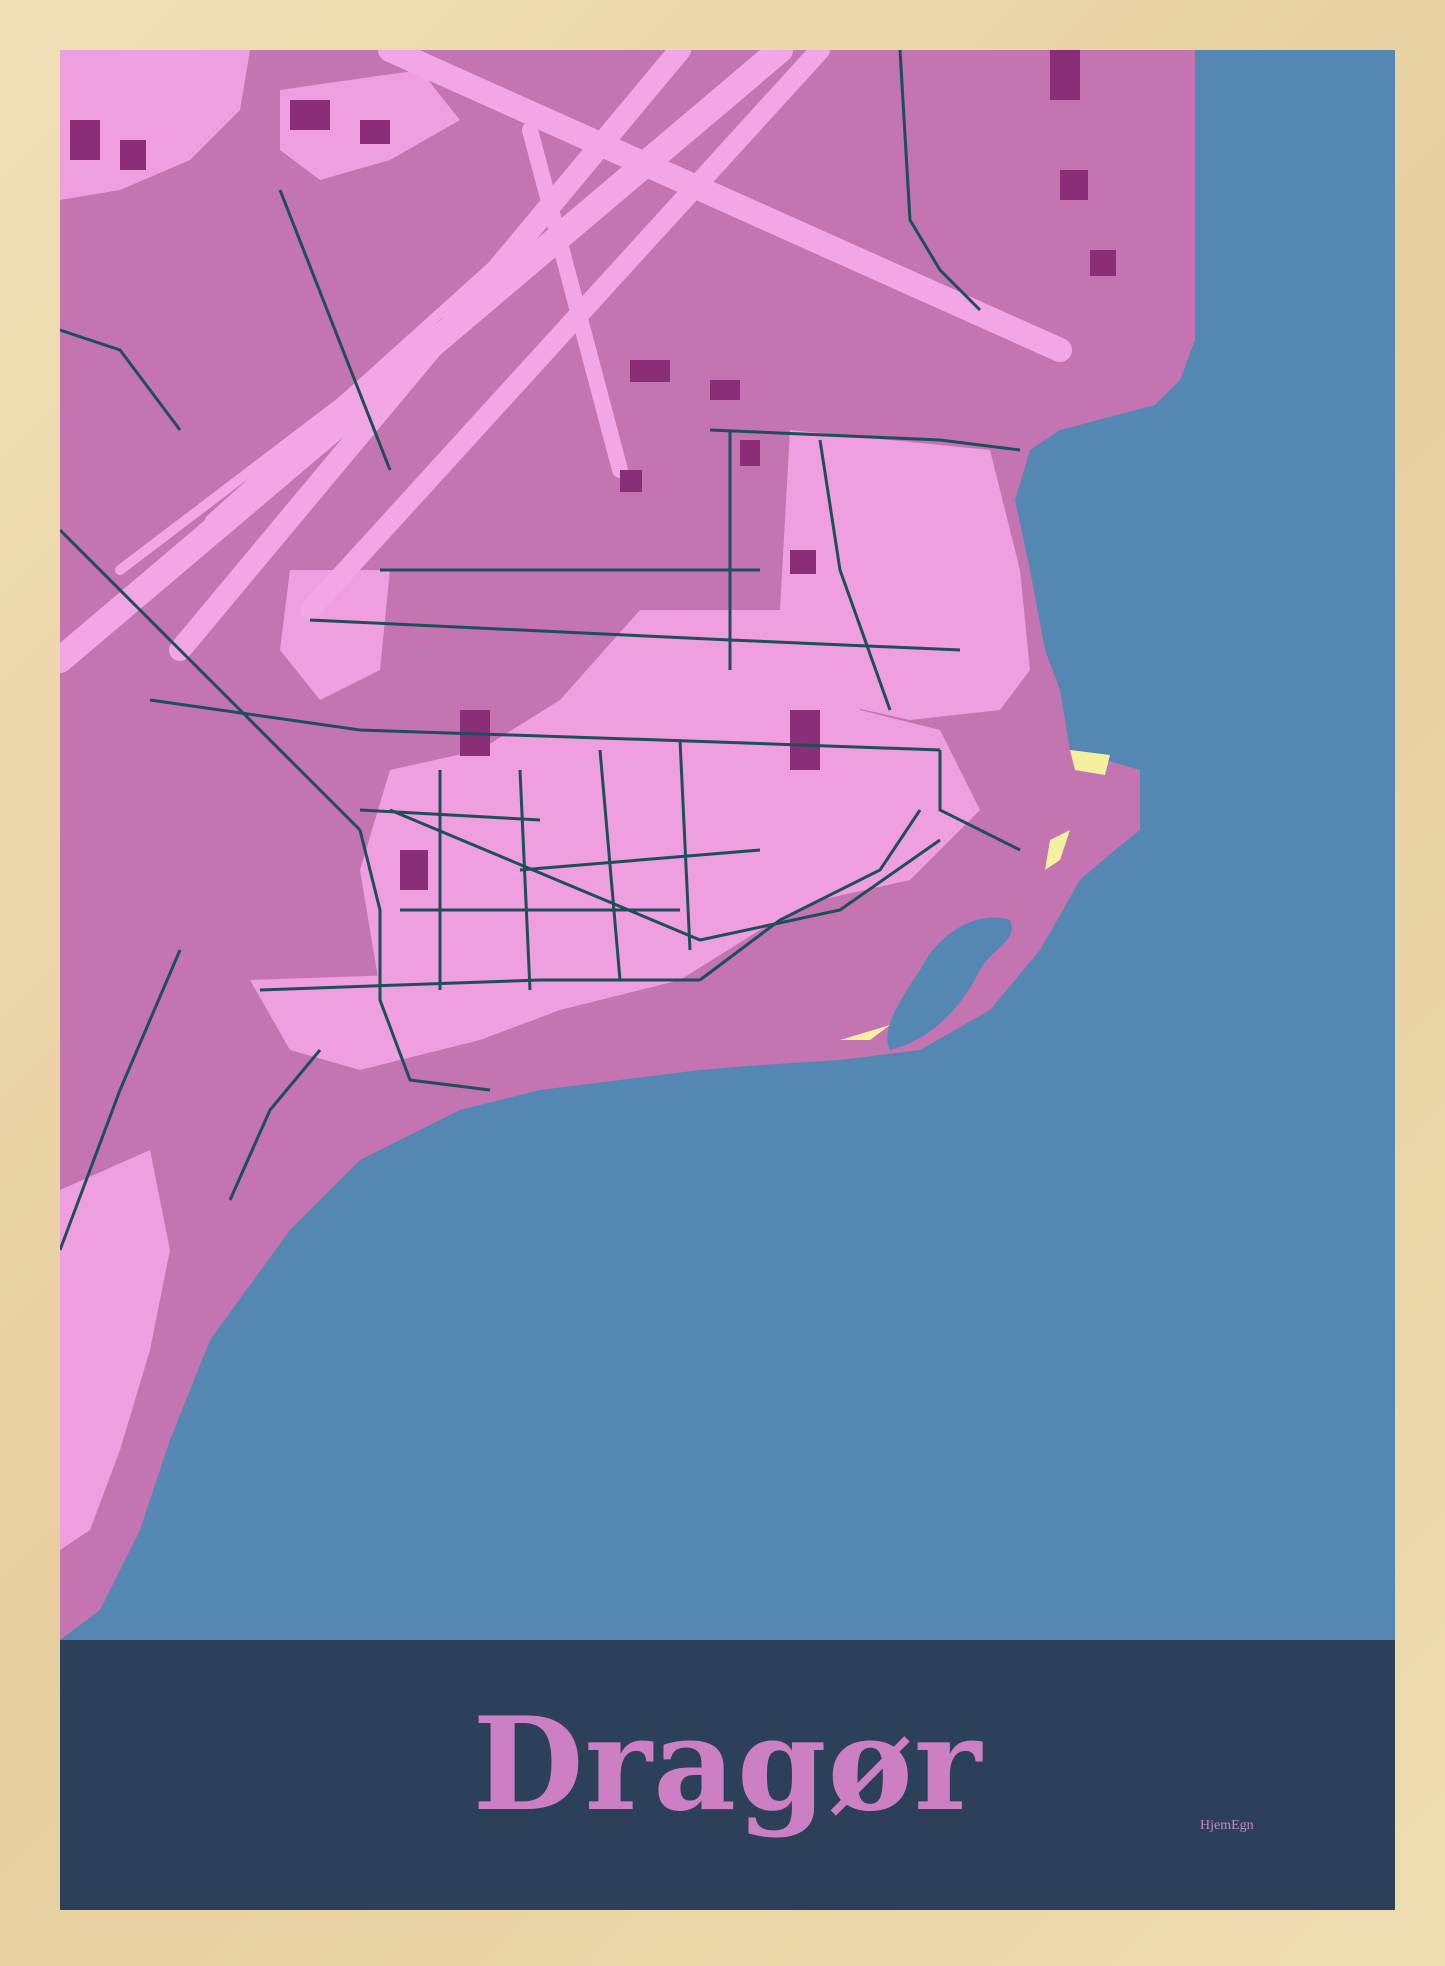 The width and height of the screenshot is (1445, 1966). What do you see at coordinates (1227, 1825) in the screenshot?
I see `brand-signature: HjemEgn` at bounding box center [1227, 1825].